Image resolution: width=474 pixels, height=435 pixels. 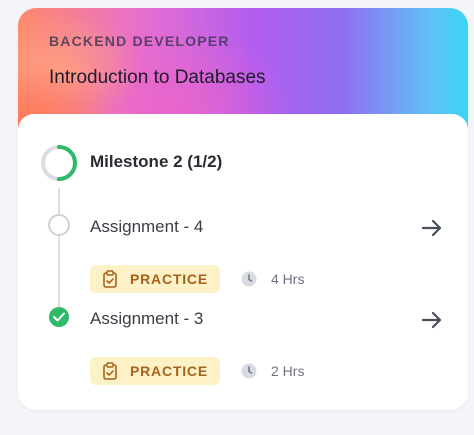 I want to click on step-duration: 2 Hrs, so click(x=288, y=371).